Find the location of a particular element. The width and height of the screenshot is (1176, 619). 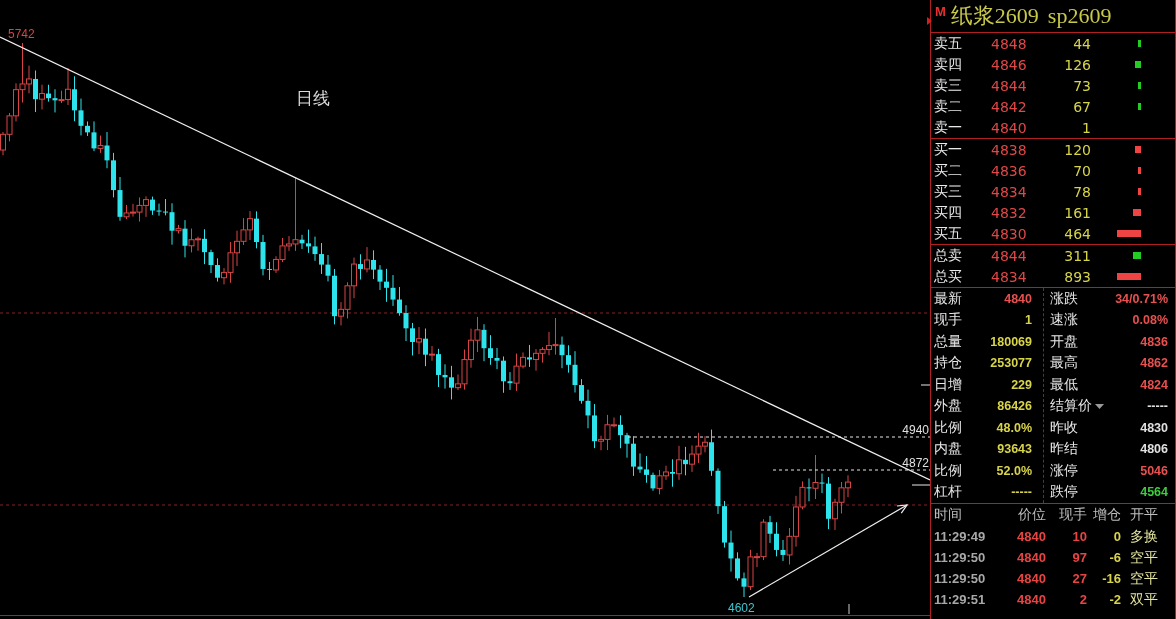

stat-value: 5046 is located at coordinates (1154, 470).